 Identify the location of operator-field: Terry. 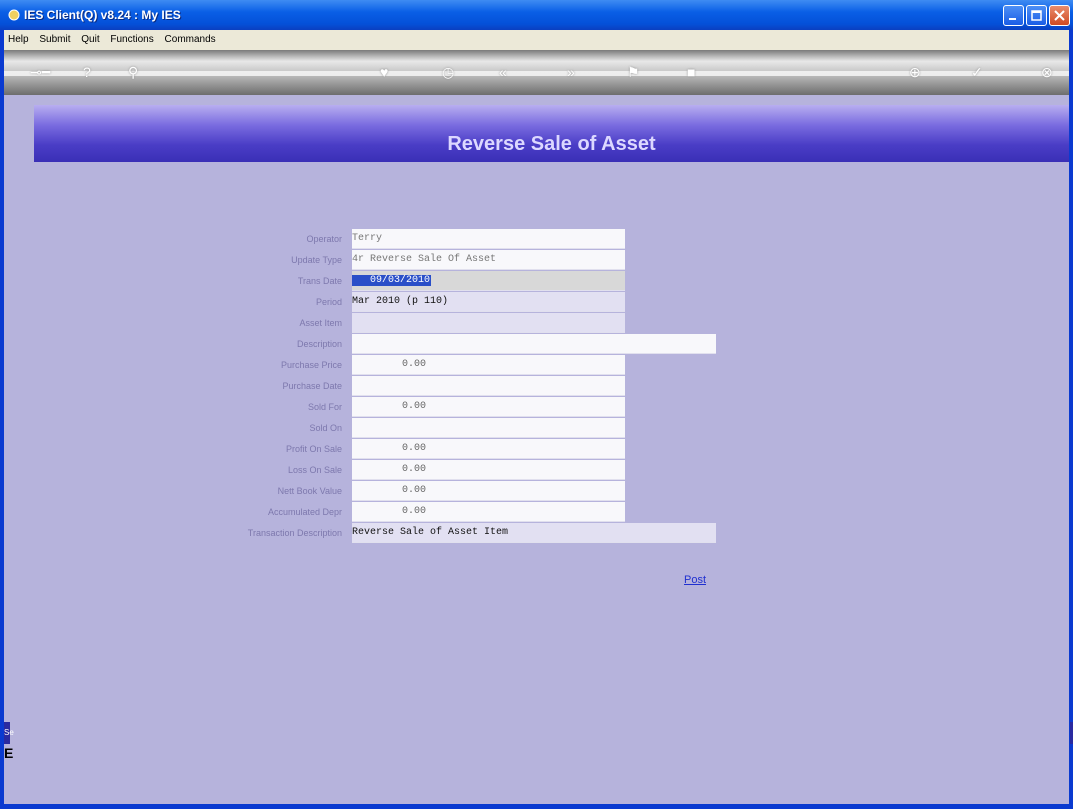
(488, 239).